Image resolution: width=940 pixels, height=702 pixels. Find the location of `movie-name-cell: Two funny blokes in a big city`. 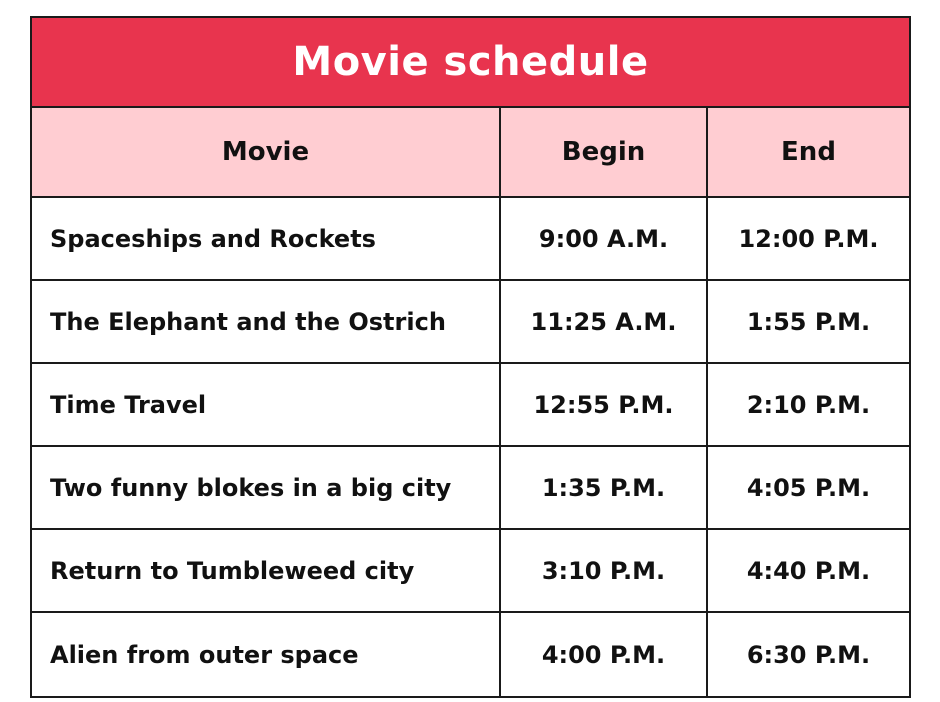

movie-name-cell: Two funny blokes in a big city is located at coordinates (266, 488).